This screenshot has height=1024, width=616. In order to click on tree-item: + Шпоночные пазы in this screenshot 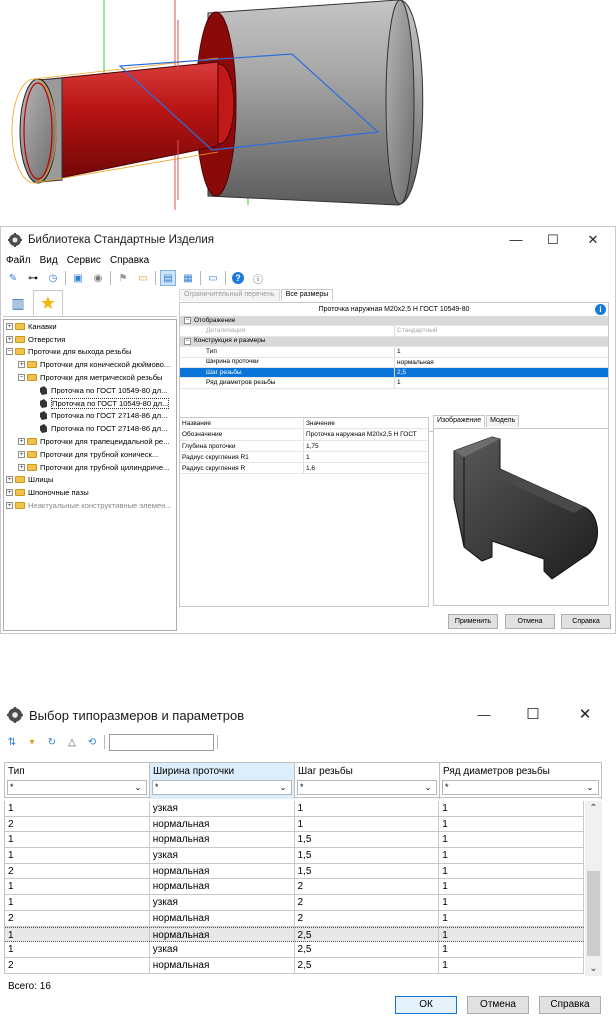, I will do `click(90, 492)`.